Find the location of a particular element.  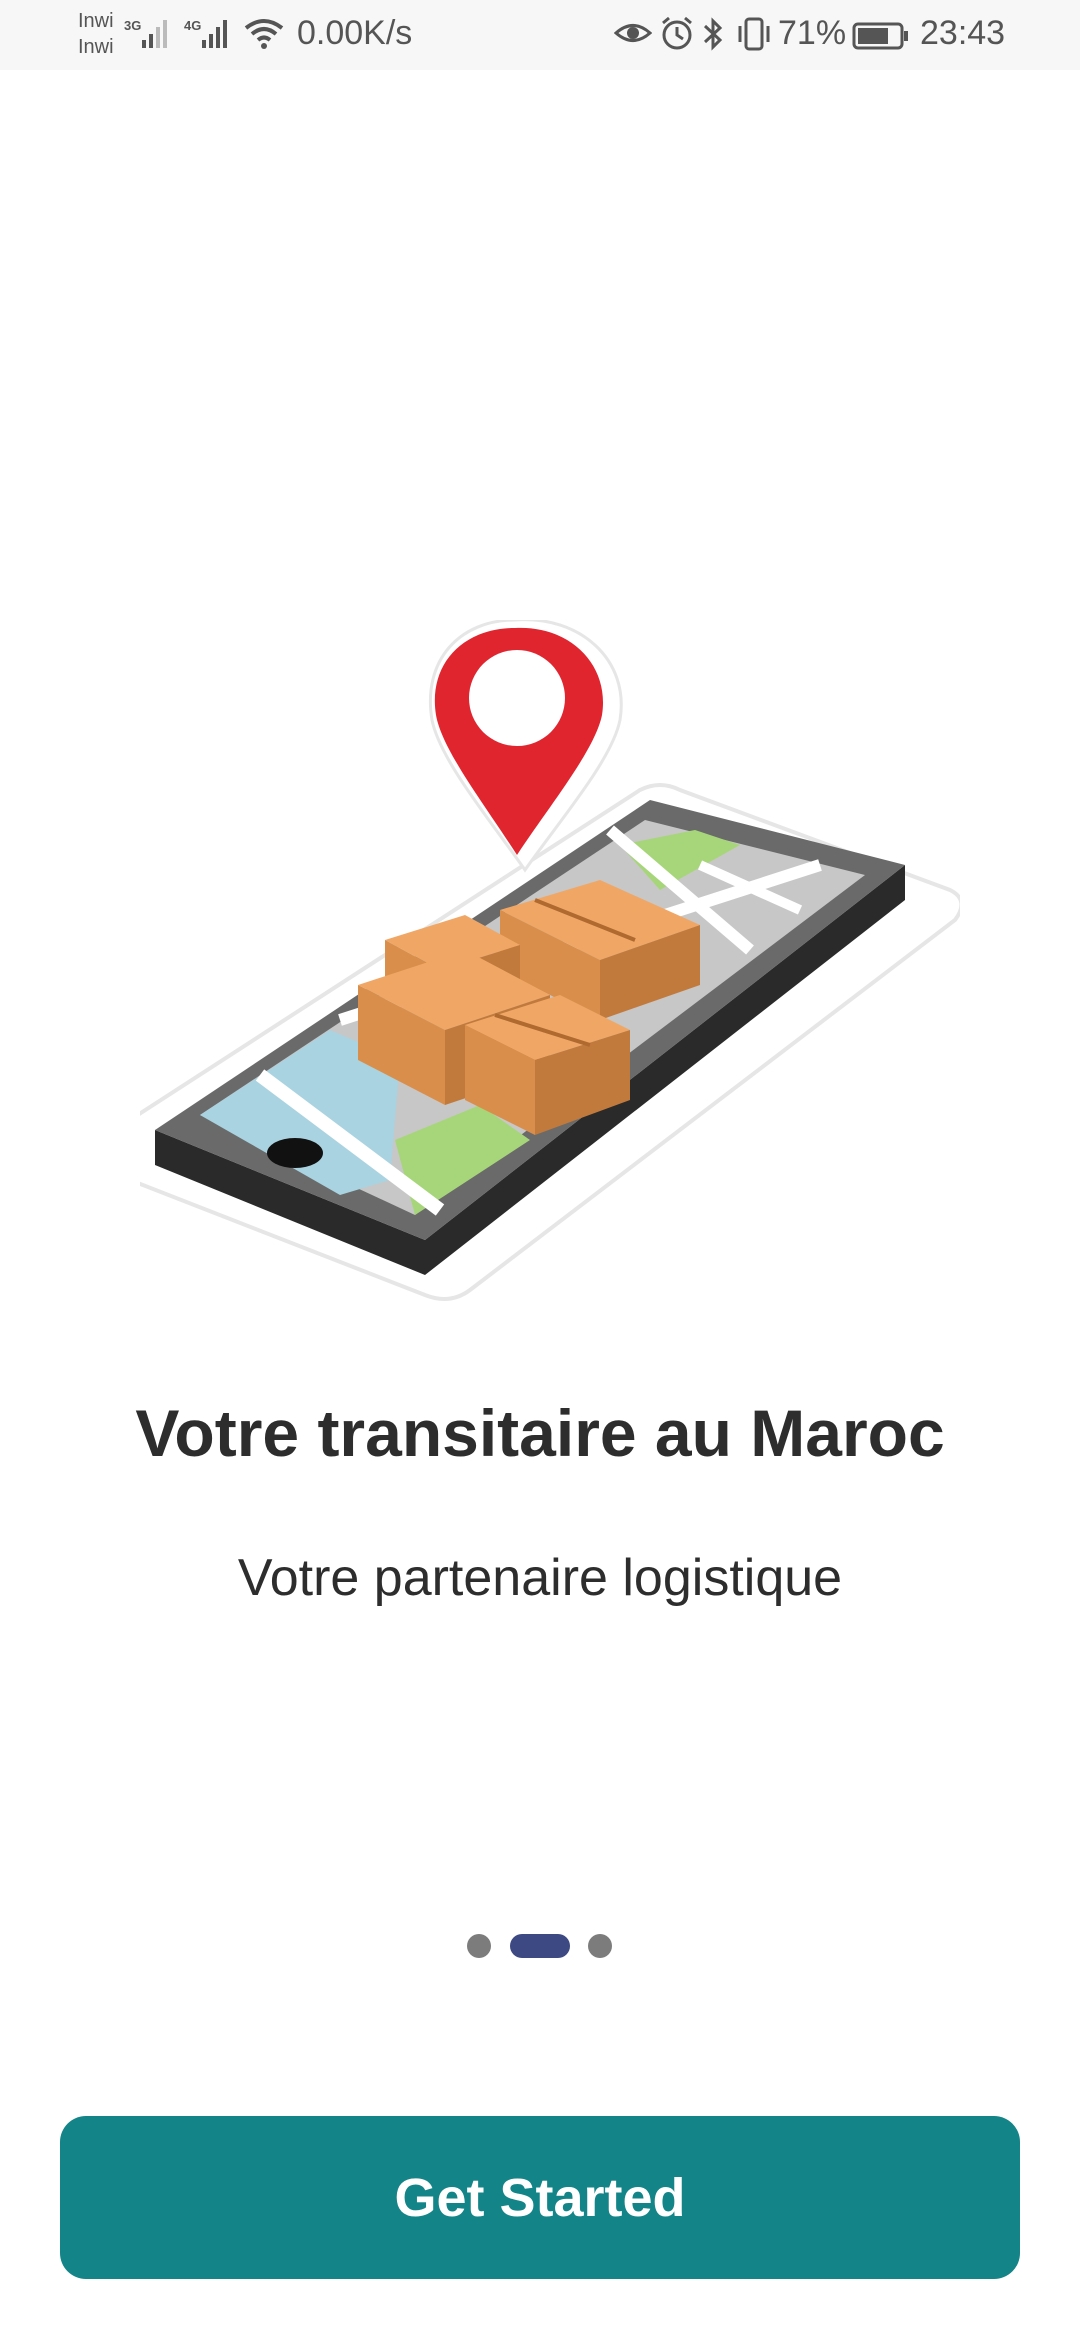

get-started-button: Get Started is located at coordinates (540, 2197).